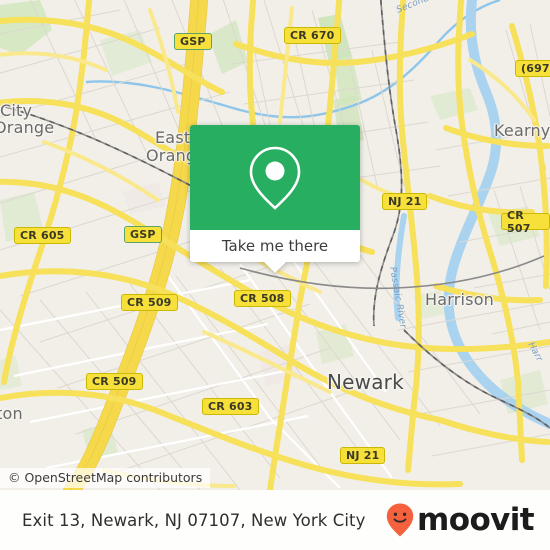  What do you see at coordinates (193, 41) in the screenshot?
I see `route-shield-gsp: GSP` at bounding box center [193, 41].